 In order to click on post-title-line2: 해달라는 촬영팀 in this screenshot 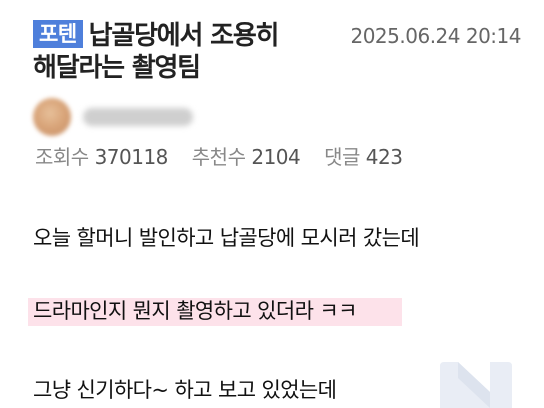, I will do `click(117, 68)`.